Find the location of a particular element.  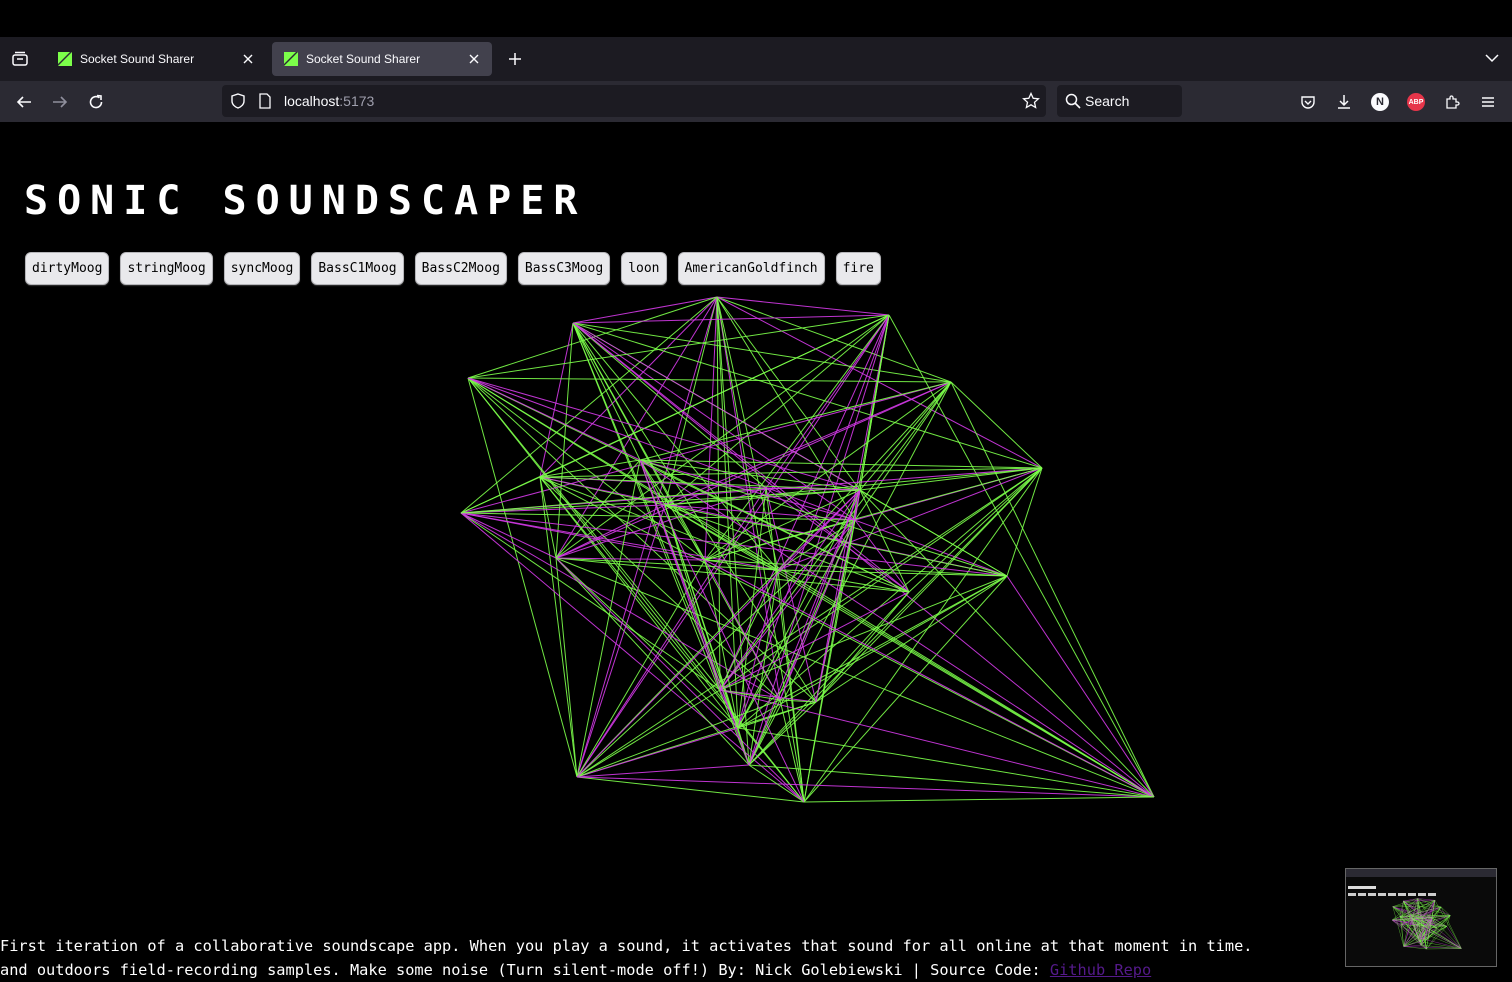

sound-button-bassc1moog: BassC1Moog is located at coordinates (357, 268).